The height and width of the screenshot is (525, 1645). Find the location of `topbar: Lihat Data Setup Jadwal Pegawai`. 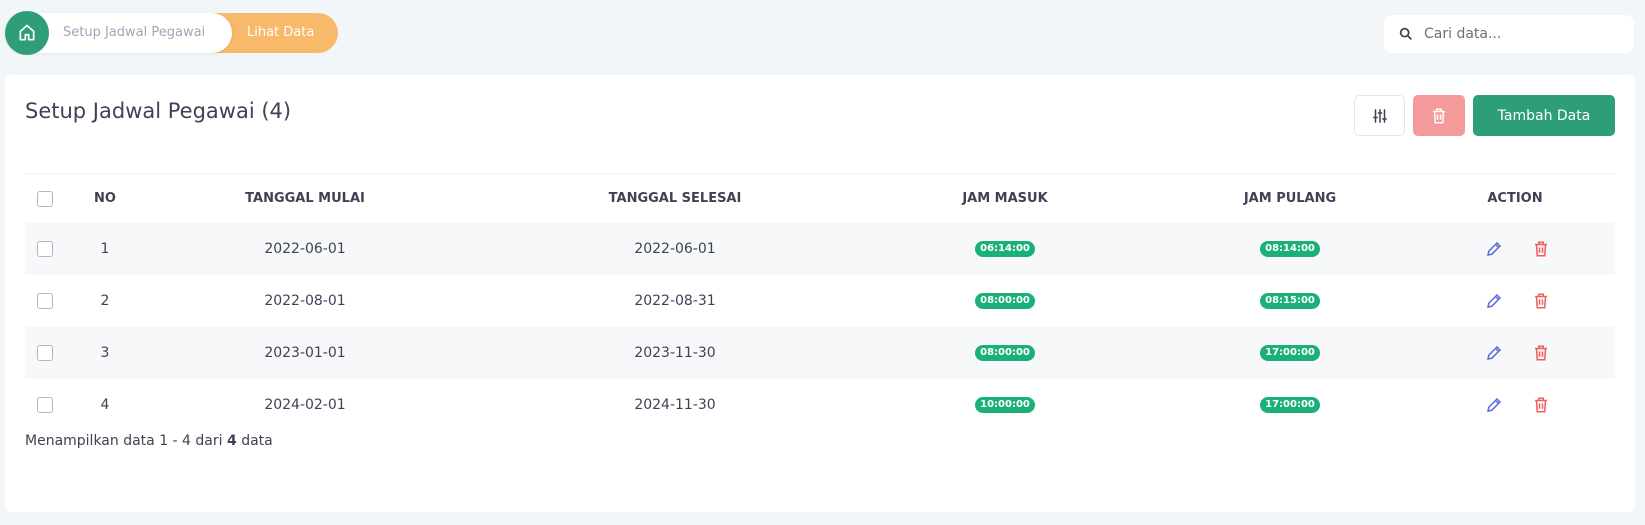

topbar: Lihat Data Setup Jadwal Pegawai is located at coordinates (822, 35).